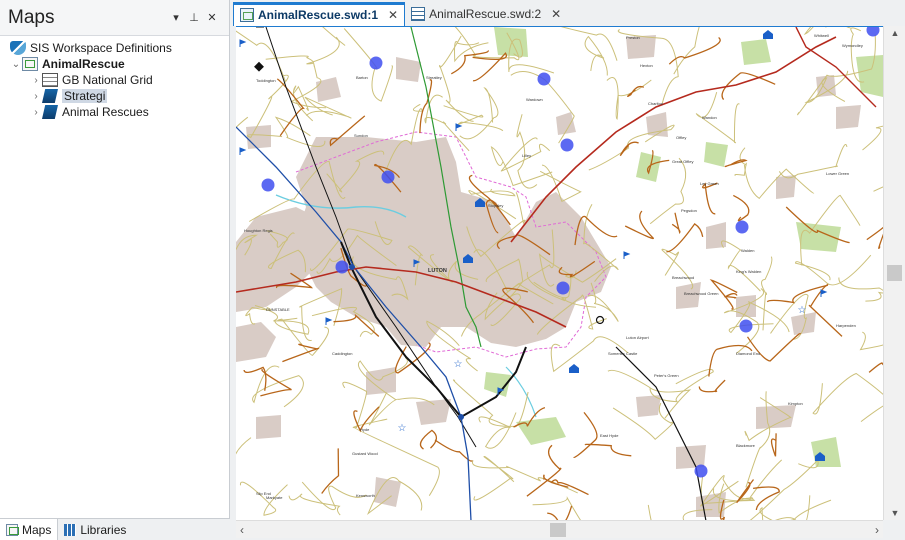  I want to click on tree-item-label: Animal Rescues, so click(105, 112).